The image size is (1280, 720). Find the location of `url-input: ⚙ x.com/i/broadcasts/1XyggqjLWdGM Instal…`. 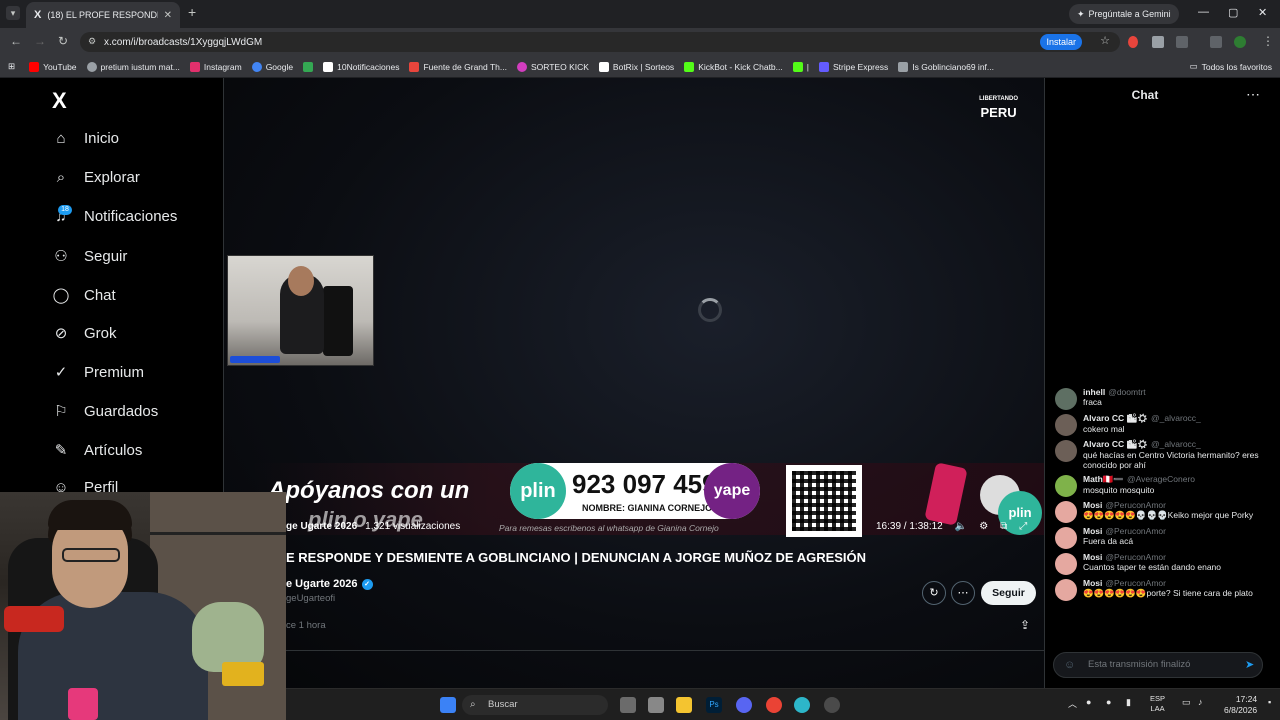

url-input: ⚙ x.com/i/broadcasts/1XyggqjLWdGM Instal… is located at coordinates (600, 42).